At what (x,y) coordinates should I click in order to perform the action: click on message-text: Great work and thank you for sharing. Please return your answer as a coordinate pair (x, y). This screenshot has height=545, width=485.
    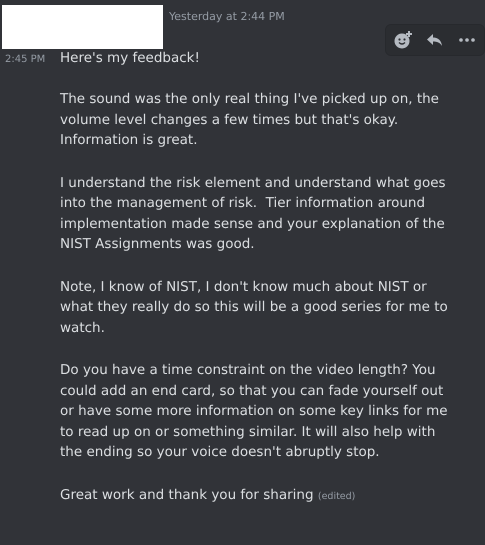
    Looking at the image, I should click on (187, 494).